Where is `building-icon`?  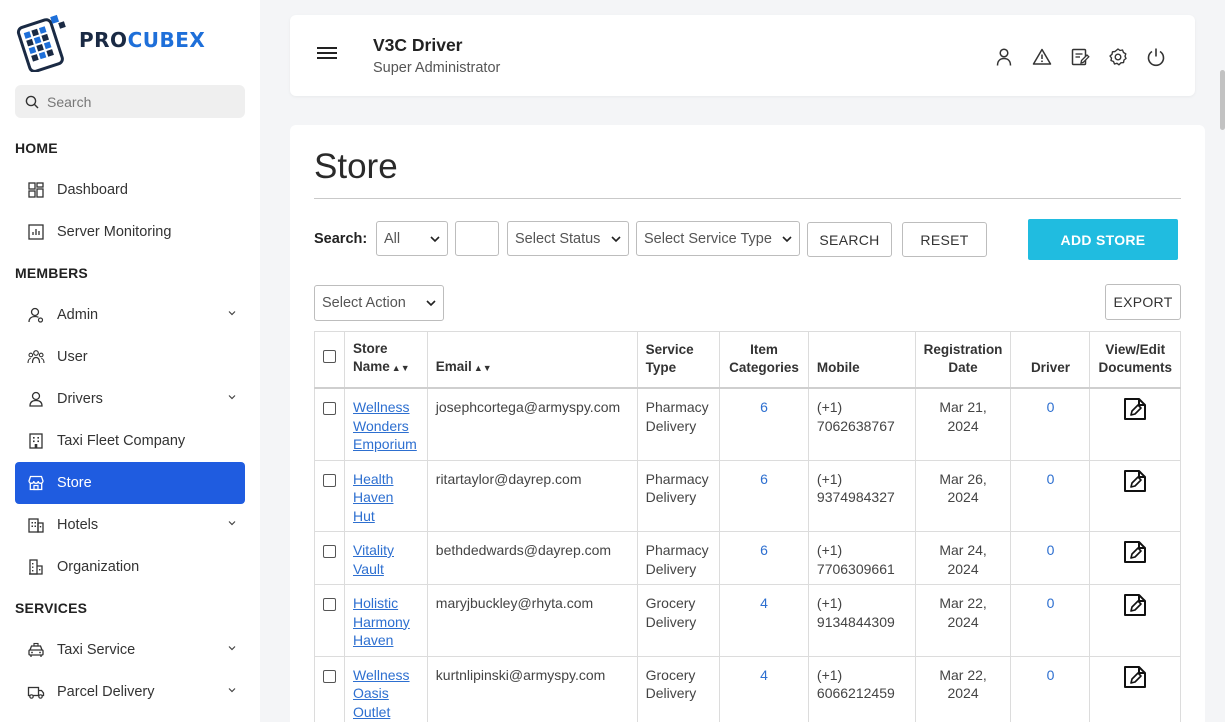 building-icon is located at coordinates (36, 441).